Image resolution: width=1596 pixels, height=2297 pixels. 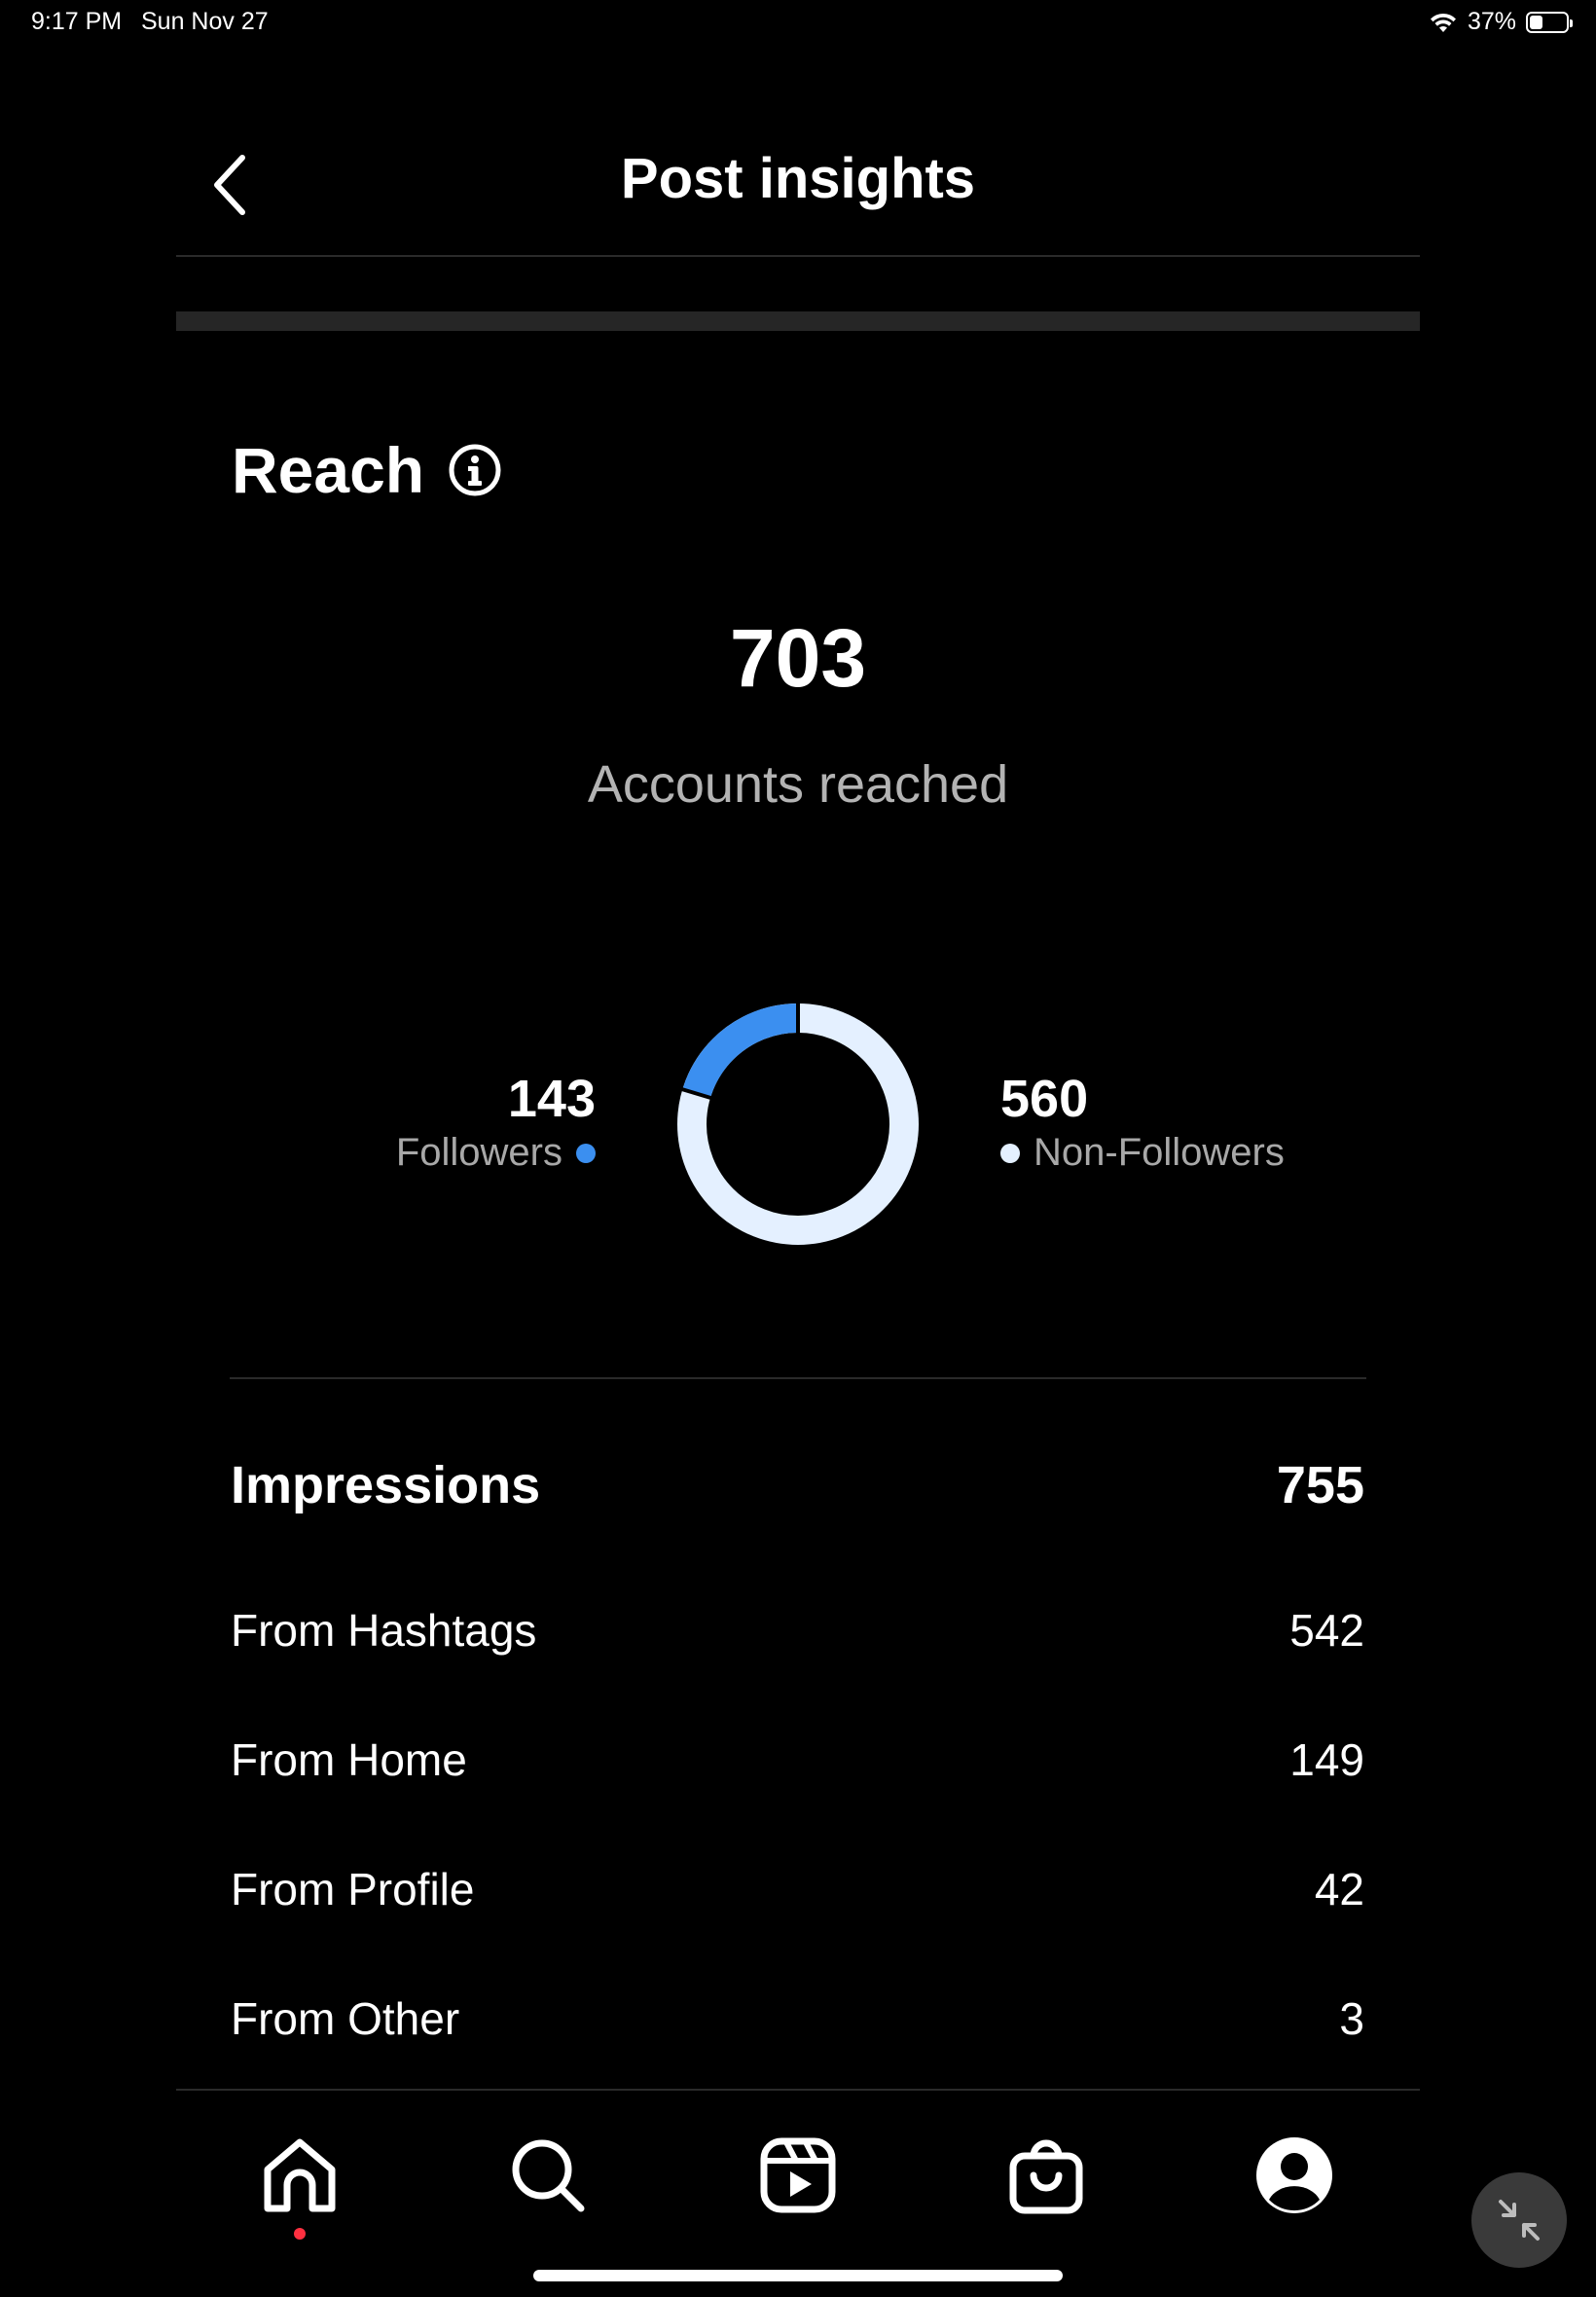 I want to click on impressions-row-value: 149, so click(x=1326, y=1760).